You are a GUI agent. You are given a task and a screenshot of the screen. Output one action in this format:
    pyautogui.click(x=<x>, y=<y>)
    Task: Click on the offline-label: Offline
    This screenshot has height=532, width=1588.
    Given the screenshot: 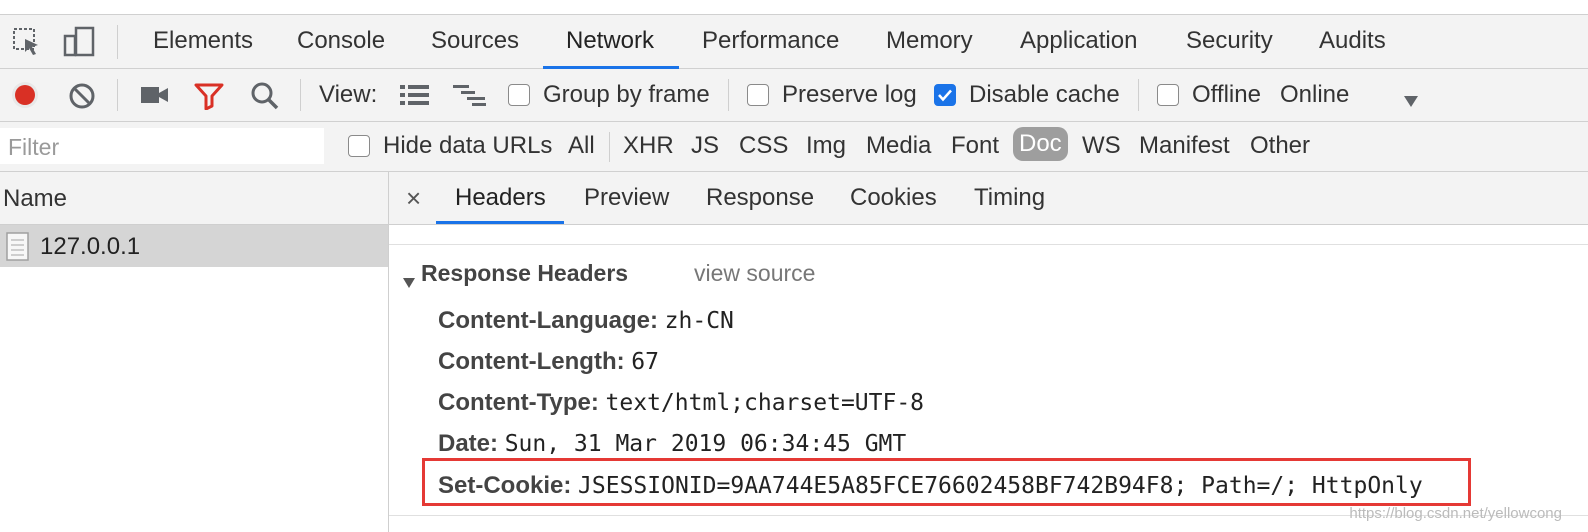 What is the action you would take?
    pyautogui.click(x=1226, y=95)
    